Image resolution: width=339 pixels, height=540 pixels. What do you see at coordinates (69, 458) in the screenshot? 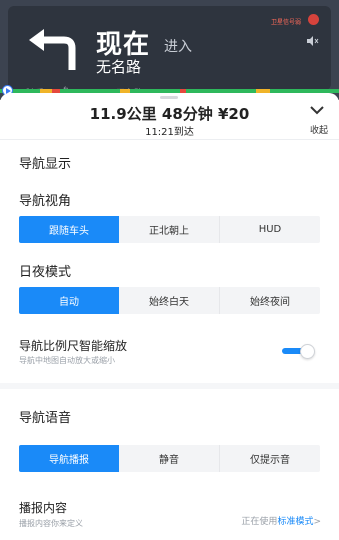
I see `voice-option-broadcast: 导航播报` at bounding box center [69, 458].